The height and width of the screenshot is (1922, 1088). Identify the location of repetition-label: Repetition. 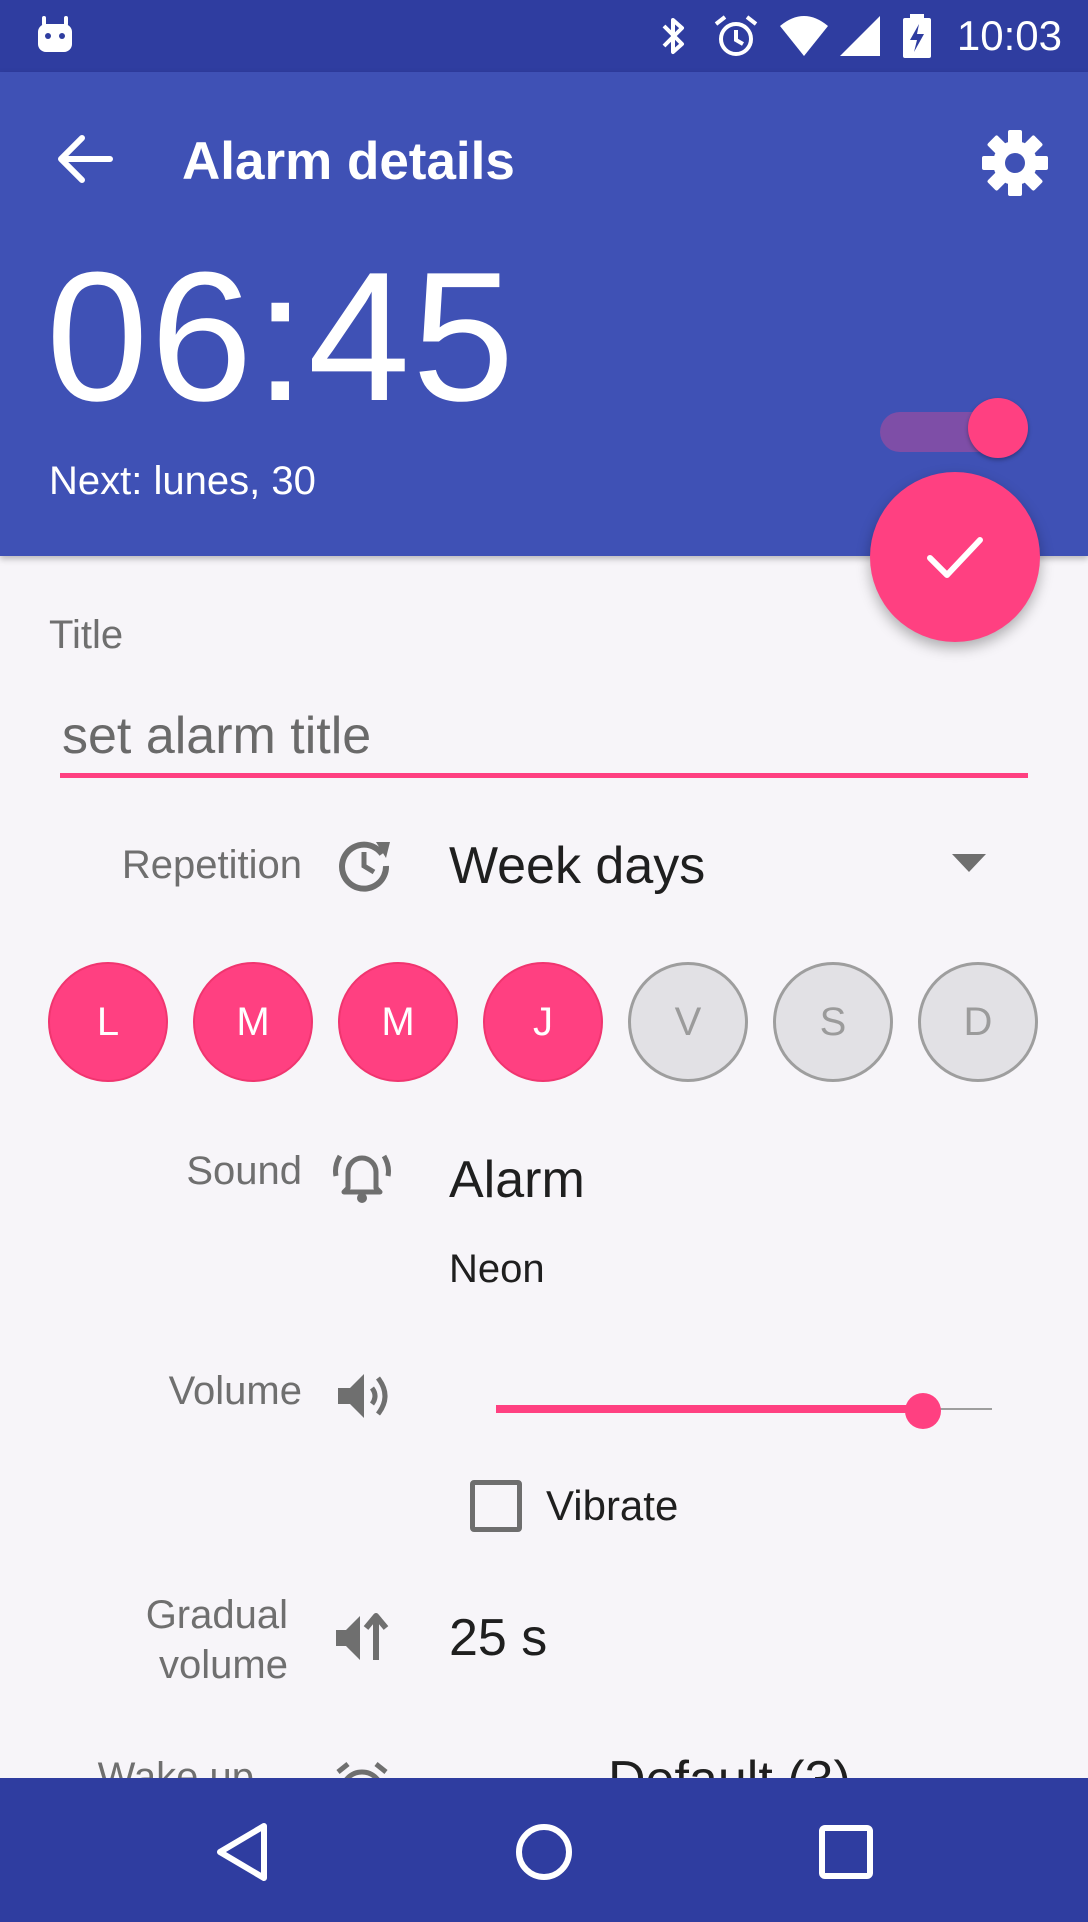
(211, 865).